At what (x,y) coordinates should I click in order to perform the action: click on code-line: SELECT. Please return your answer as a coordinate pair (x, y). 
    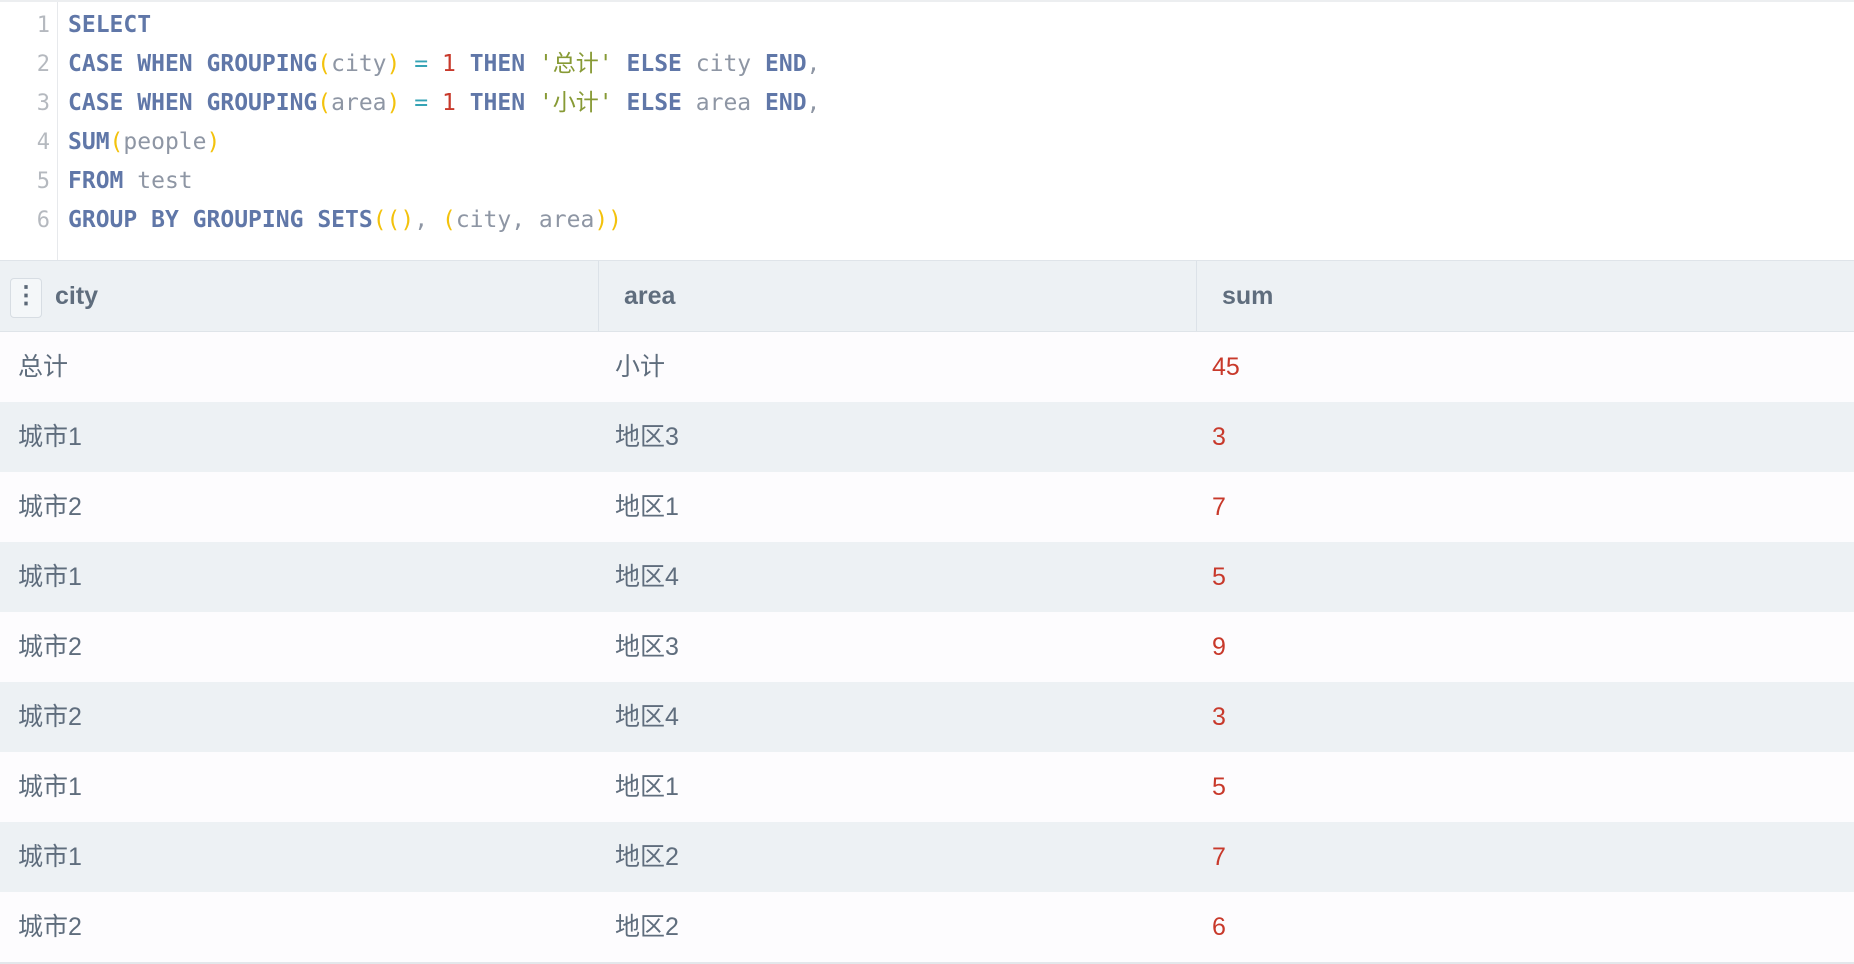
    Looking at the image, I should click on (109, 25).